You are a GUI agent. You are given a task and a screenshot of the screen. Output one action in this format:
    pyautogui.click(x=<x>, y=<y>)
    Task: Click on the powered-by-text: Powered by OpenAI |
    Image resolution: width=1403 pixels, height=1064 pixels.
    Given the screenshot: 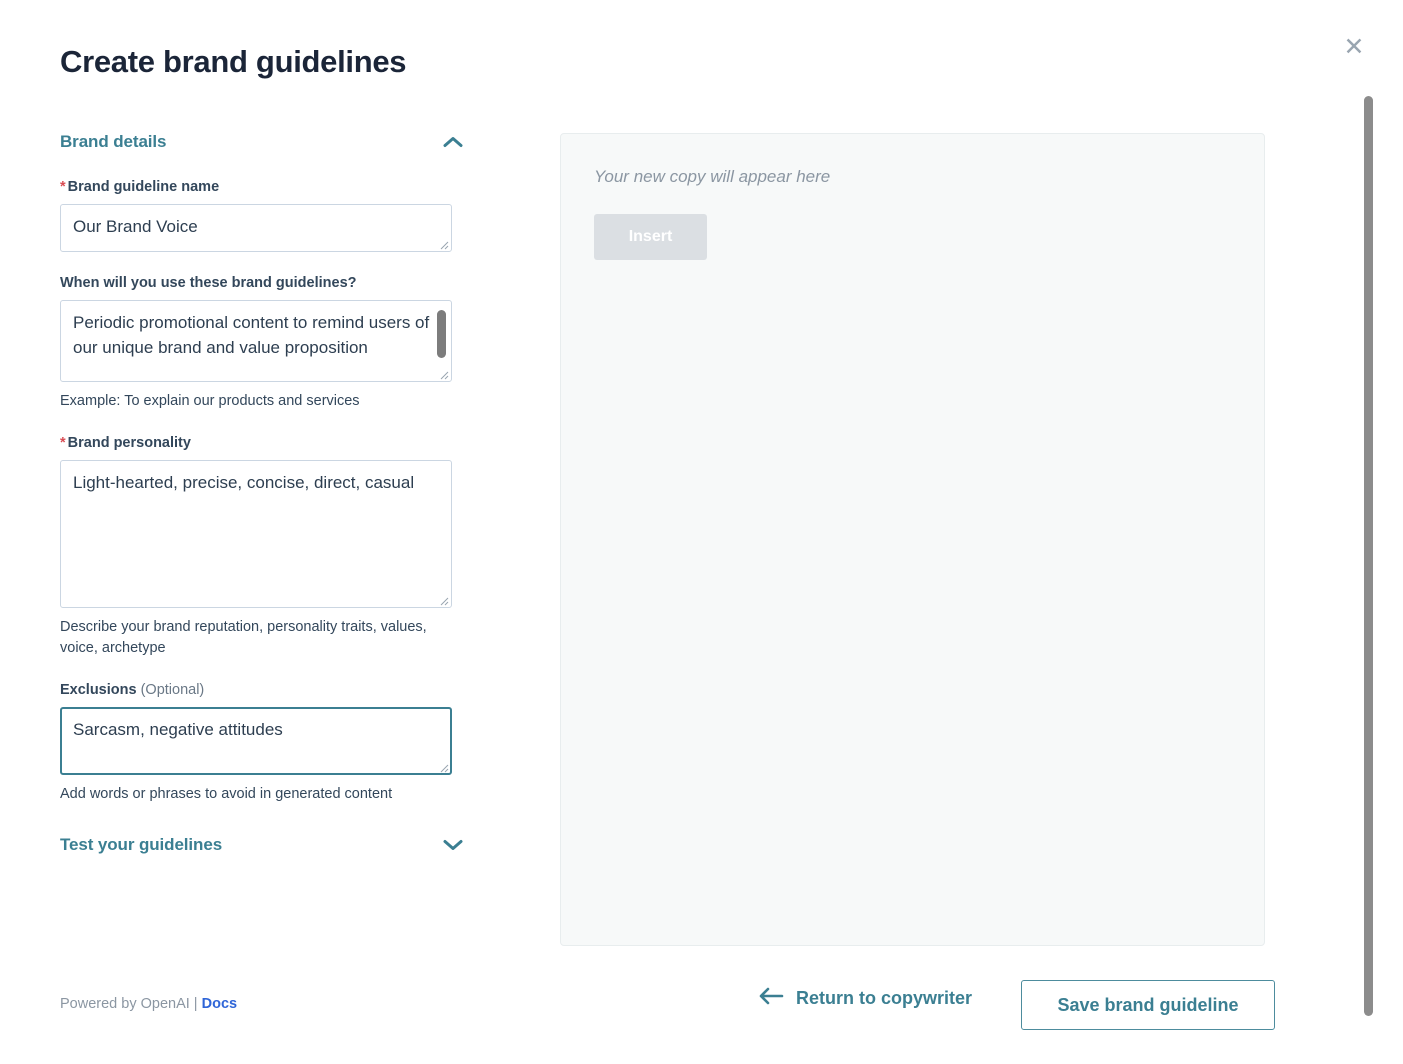 What is the action you would take?
    pyautogui.click(x=129, y=1004)
    